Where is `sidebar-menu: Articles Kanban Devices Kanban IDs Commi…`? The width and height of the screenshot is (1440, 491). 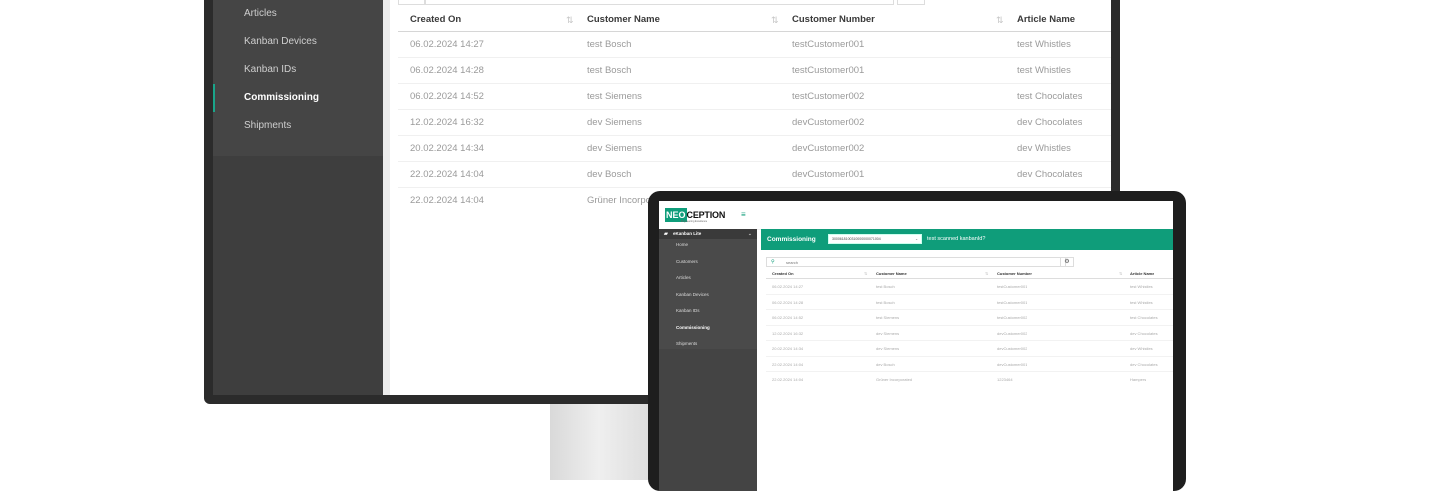 sidebar-menu: Articles Kanban Devices Kanban IDs Commi… is located at coordinates (298, 78).